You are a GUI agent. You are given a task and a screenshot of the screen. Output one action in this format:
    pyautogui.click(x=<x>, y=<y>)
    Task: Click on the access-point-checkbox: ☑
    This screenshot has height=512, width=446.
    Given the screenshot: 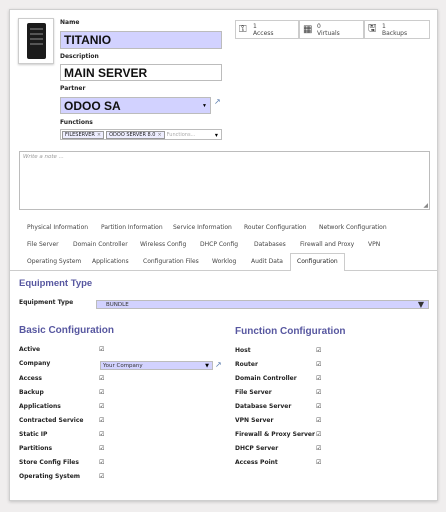 What is the action you would take?
    pyautogui.click(x=318, y=462)
    